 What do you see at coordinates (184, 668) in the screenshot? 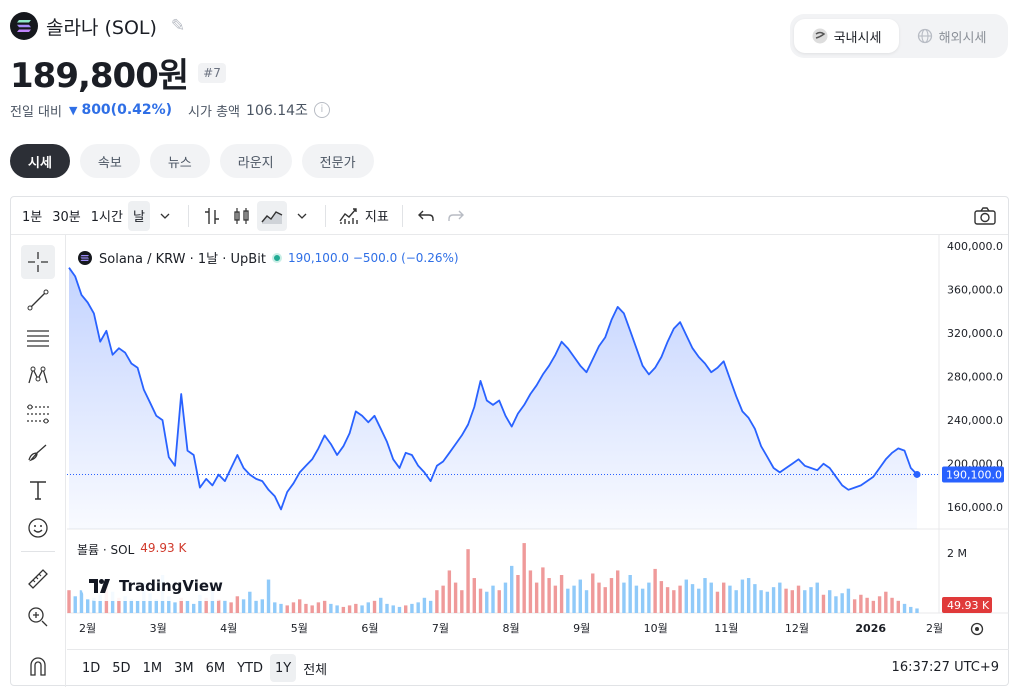
I see `range-3m: 3M` at bounding box center [184, 668].